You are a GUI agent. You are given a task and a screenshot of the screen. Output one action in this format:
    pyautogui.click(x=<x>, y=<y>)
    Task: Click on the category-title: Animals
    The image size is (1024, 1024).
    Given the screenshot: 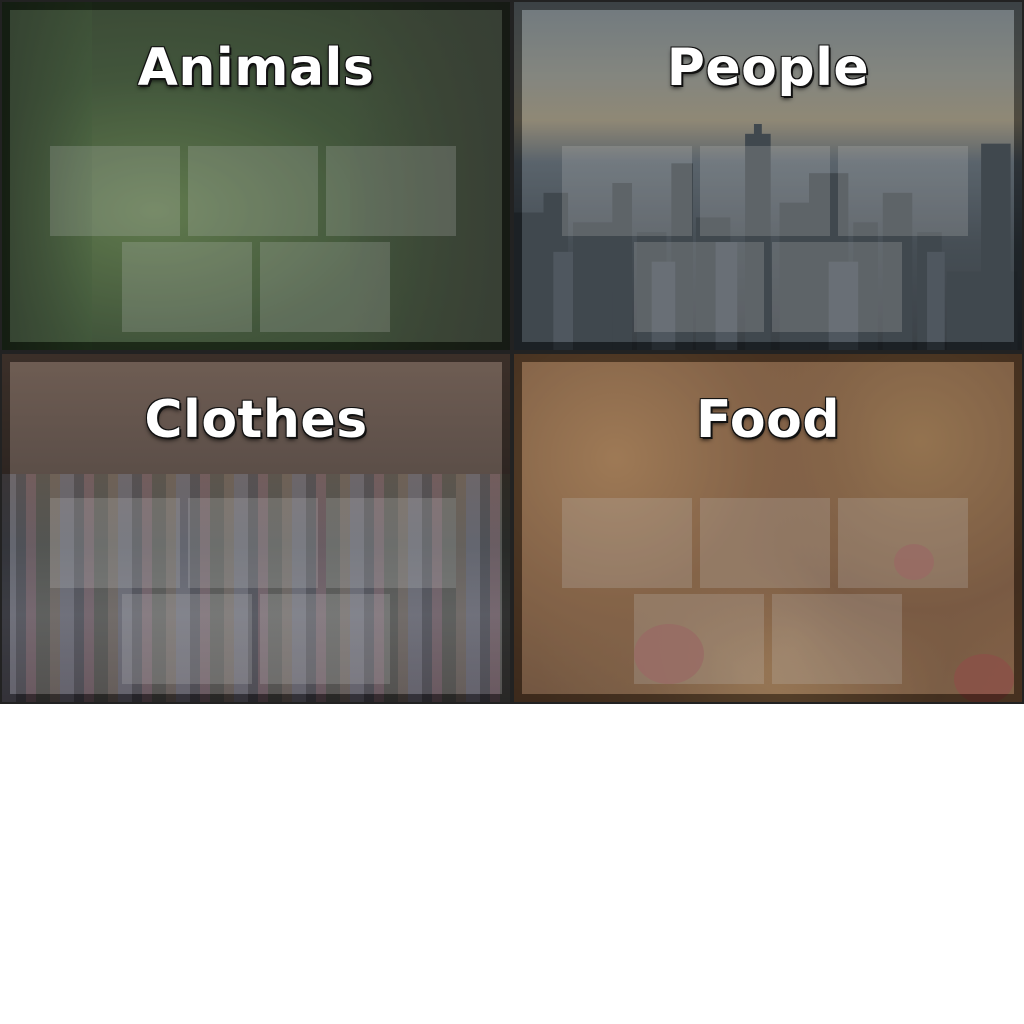 What is the action you would take?
    pyautogui.click(x=256, y=68)
    